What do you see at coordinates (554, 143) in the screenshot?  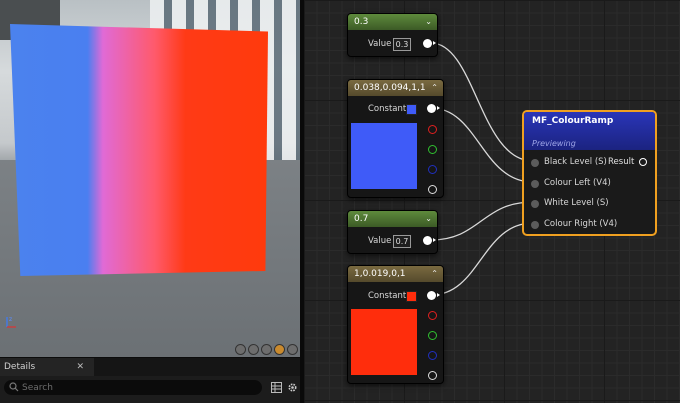 I see `previewing-label: Previewing` at bounding box center [554, 143].